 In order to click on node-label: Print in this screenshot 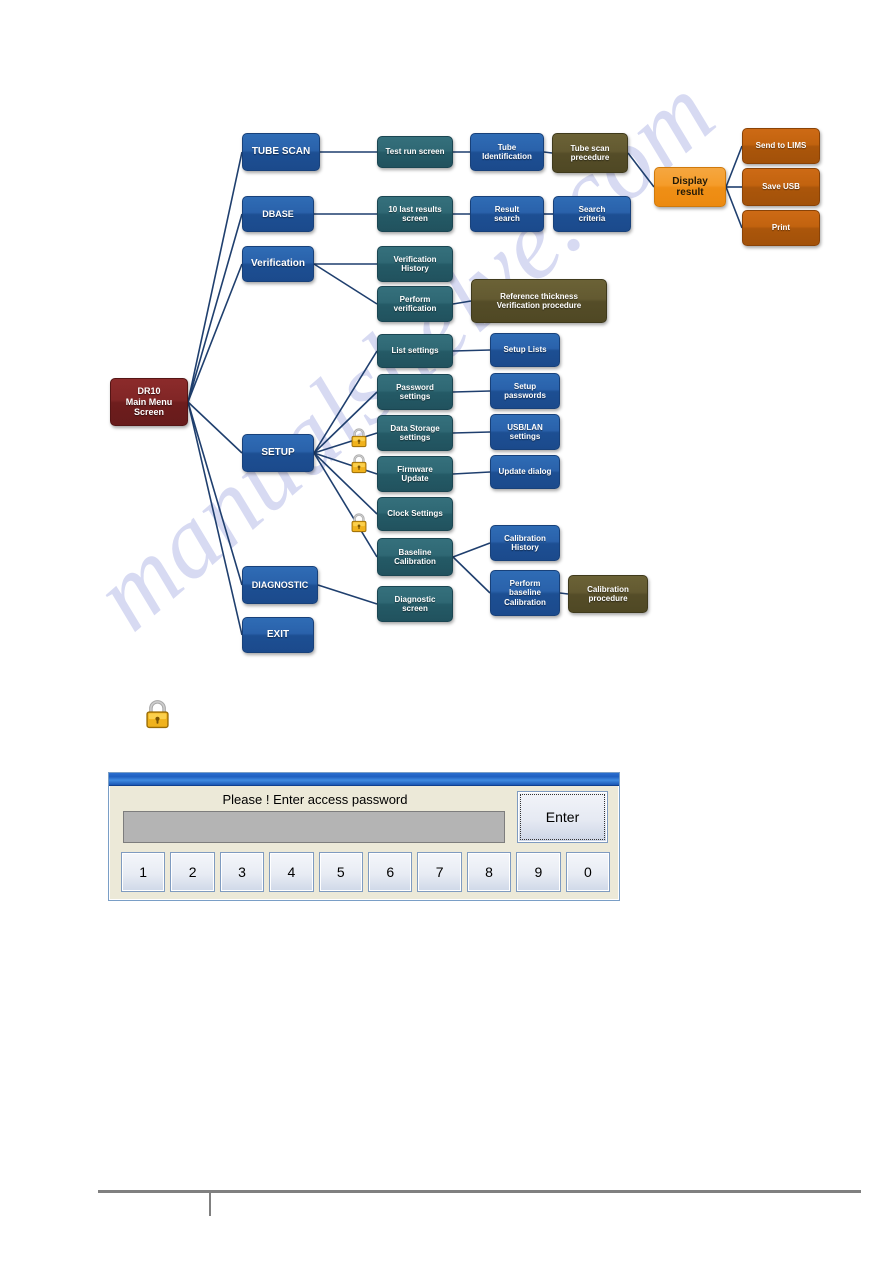, I will do `click(781, 228)`.